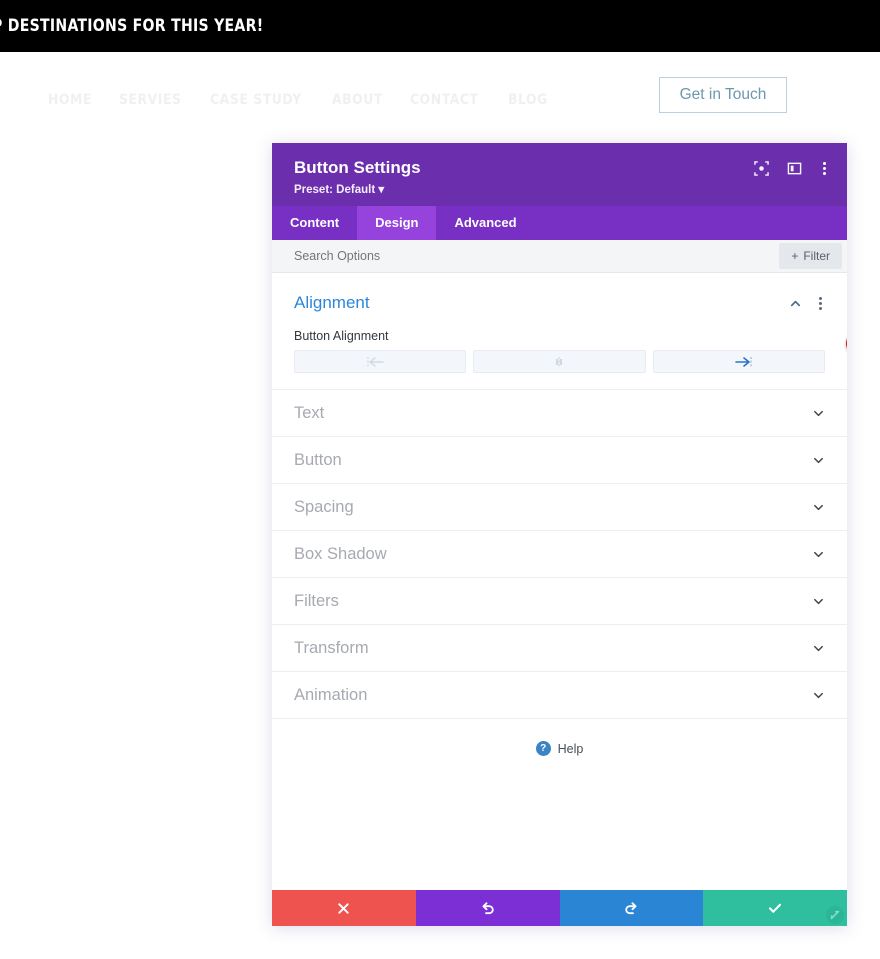  Describe the element at coordinates (559, 602) in the screenshot. I see `section-row-filters: Filters` at that location.